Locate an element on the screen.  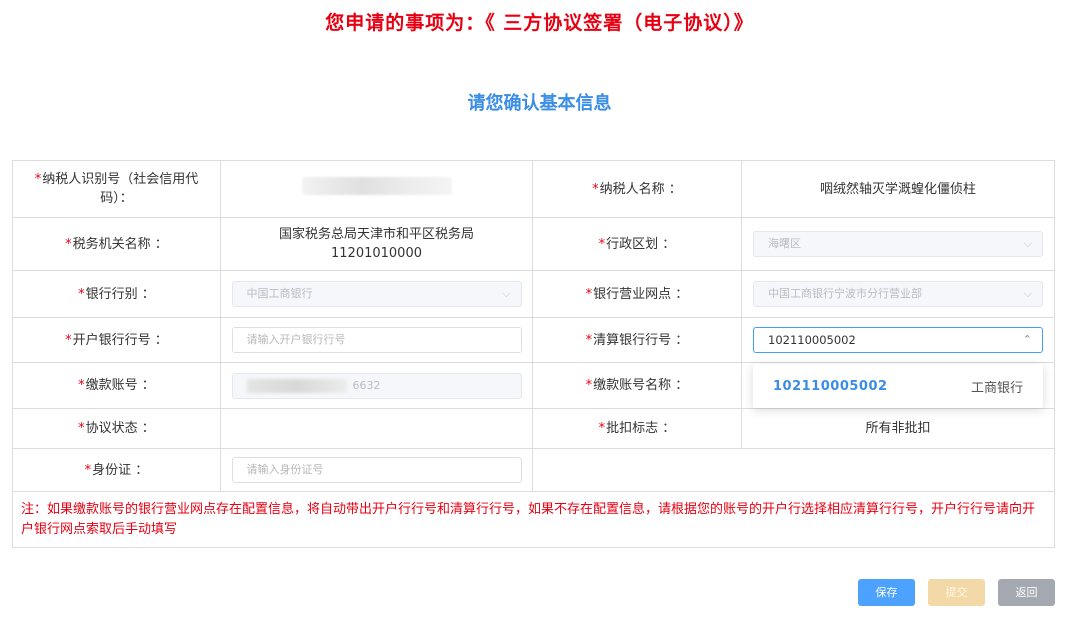
account-name-label: *缴款账号名称 ： is located at coordinates (637, 385).